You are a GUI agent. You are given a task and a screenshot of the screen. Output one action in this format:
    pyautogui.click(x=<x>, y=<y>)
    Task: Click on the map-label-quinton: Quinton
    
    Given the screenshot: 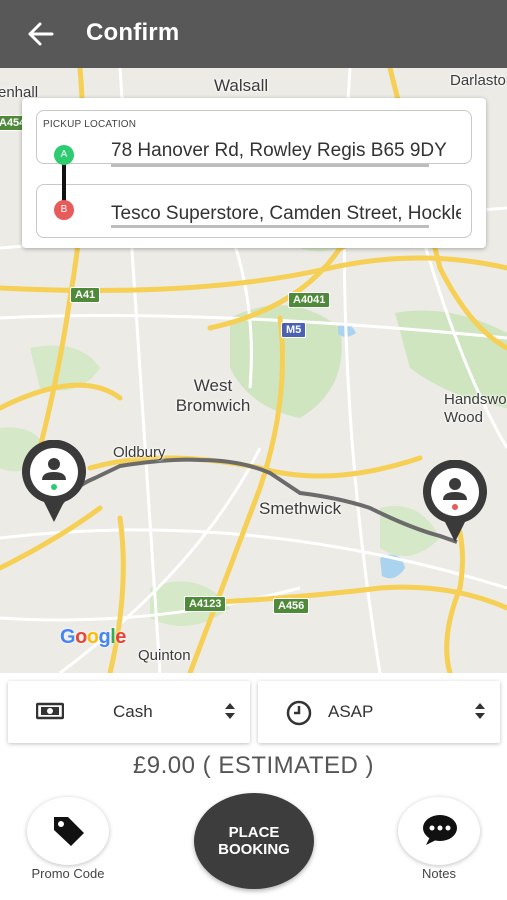 What is the action you would take?
    pyautogui.click(x=164, y=655)
    